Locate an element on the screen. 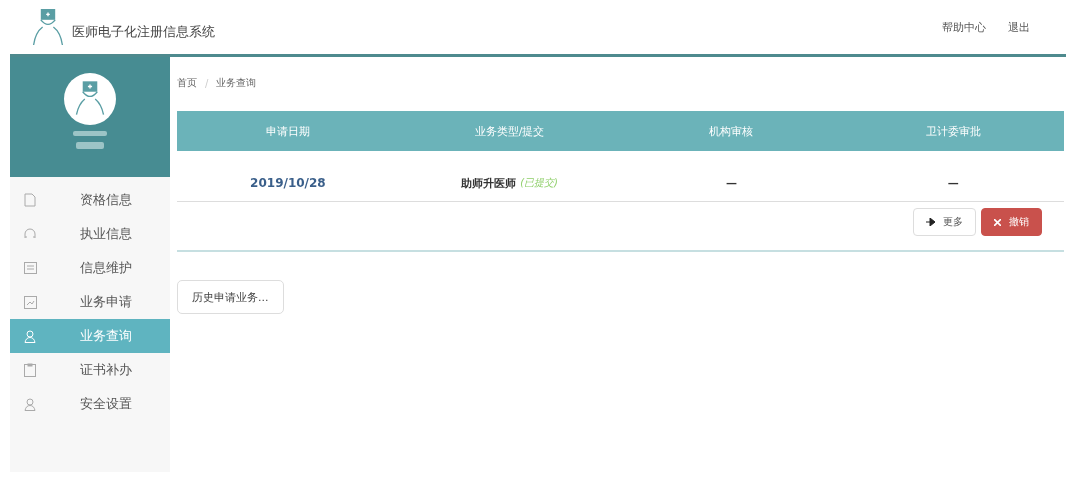 Image resolution: width=1080 pixels, height=478 pixels. breadcrumb-link: 首页 is located at coordinates (187, 83).